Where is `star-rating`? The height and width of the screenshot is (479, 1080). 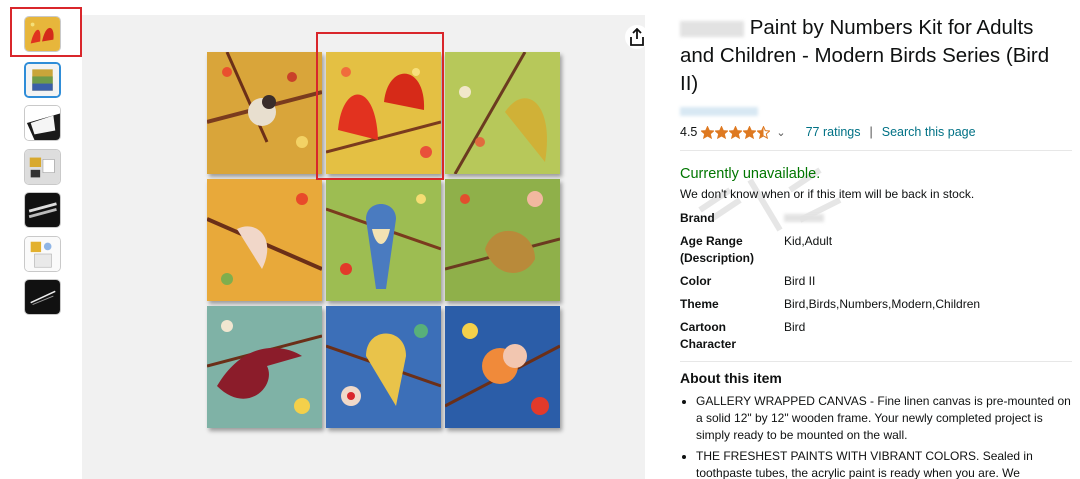
star-rating is located at coordinates (736, 132).